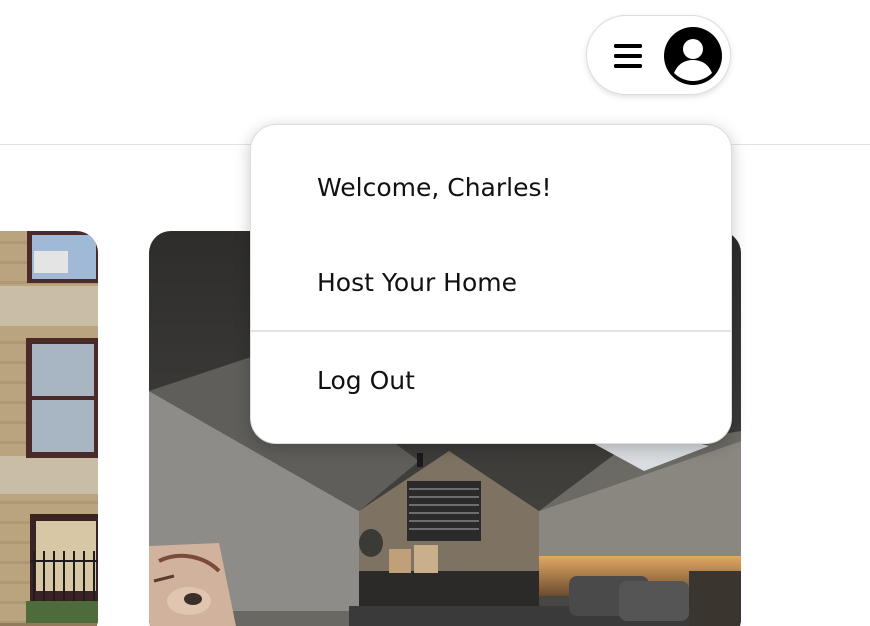 The image size is (870, 626). What do you see at coordinates (491, 331) in the screenshot?
I see `menu-divider` at bounding box center [491, 331].